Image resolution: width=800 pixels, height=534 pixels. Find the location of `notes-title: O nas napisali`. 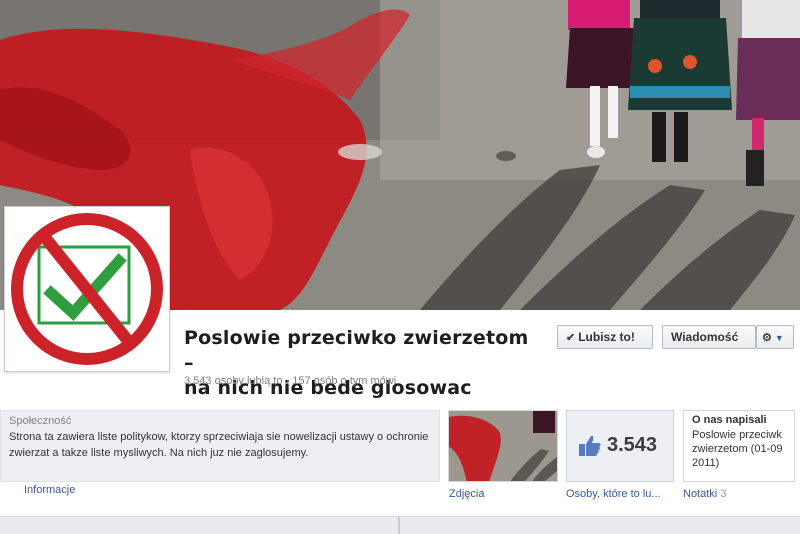

notes-title: O nas napisali is located at coordinates (729, 420).